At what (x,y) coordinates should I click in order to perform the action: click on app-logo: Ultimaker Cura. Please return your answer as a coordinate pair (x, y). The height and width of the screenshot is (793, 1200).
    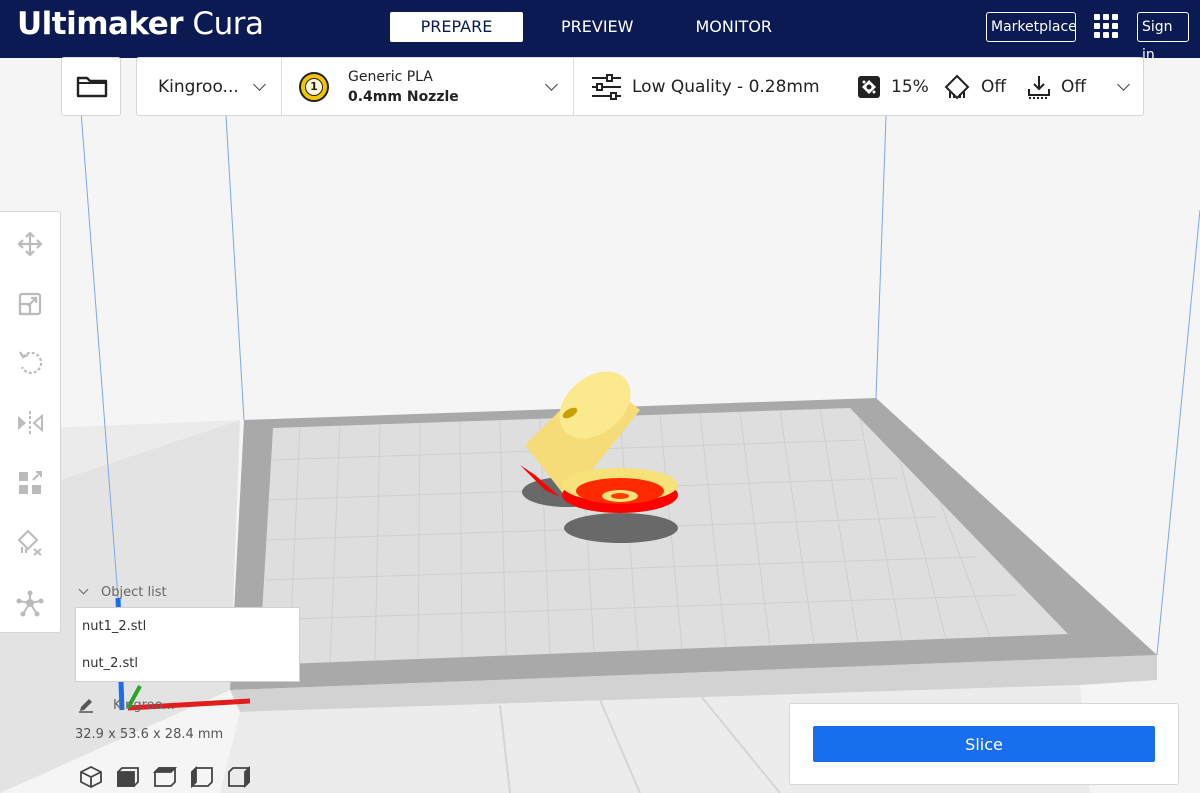
    Looking at the image, I should click on (140, 24).